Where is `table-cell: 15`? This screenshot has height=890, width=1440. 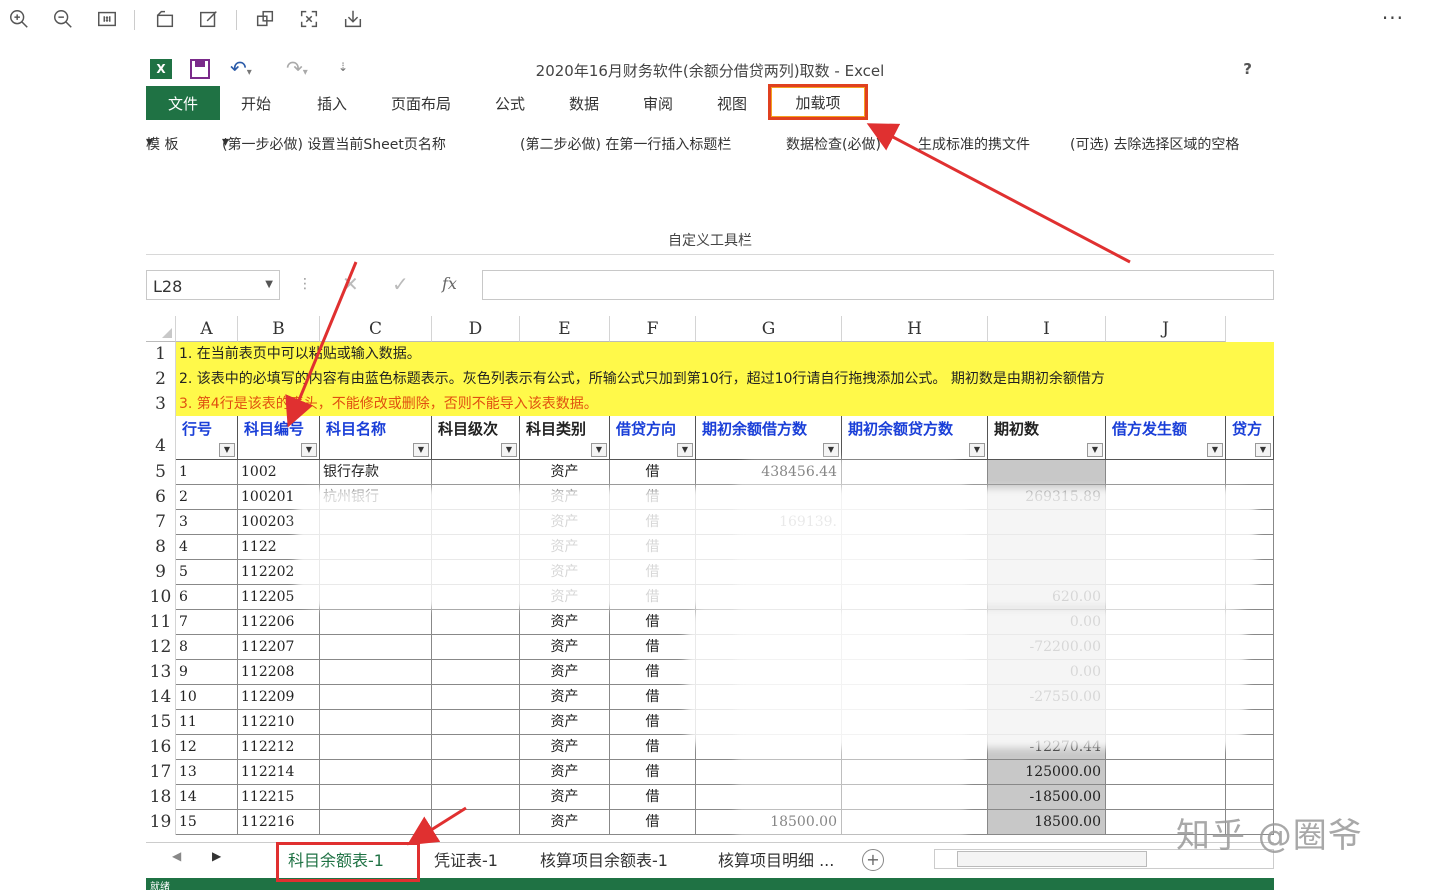 table-cell: 15 is located at coordinates (207, 822).